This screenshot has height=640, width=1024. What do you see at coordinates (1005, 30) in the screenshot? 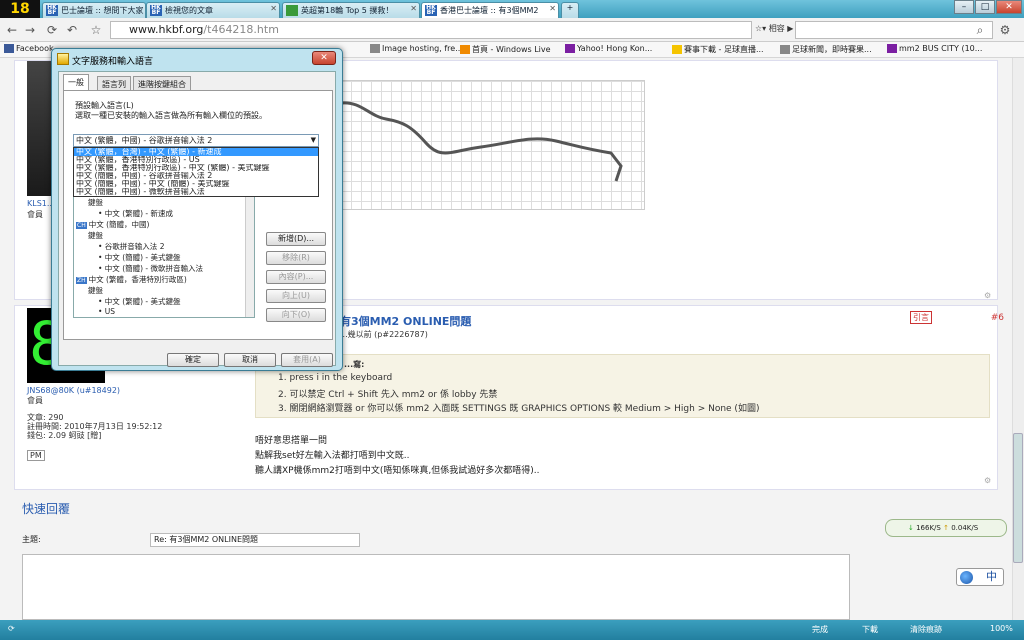
I see `tools-wrench-icon: ⚙` at bounding box center [1005, 30].